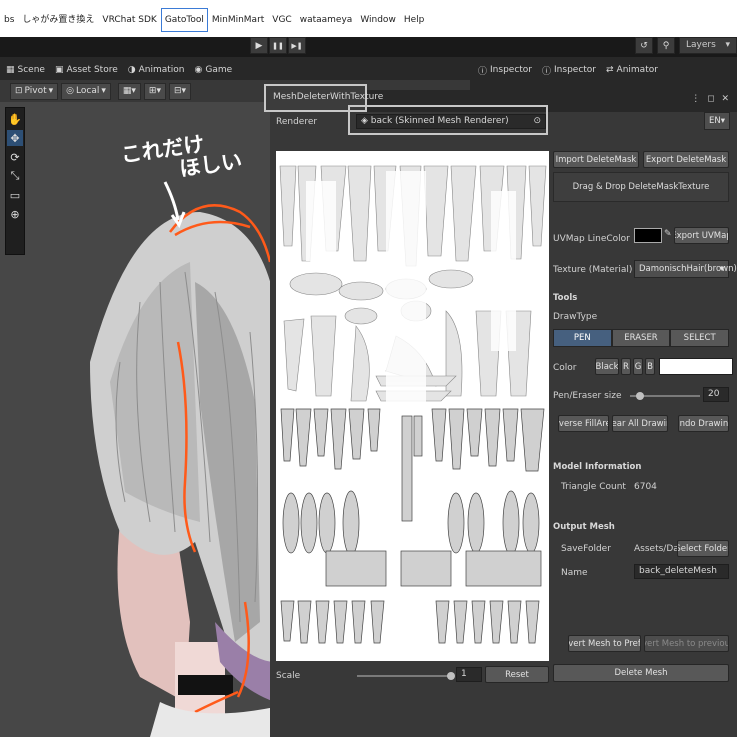 This screenshot has width=737, height=737. I want to click on search-icon: ⚲, so click(666, 45).